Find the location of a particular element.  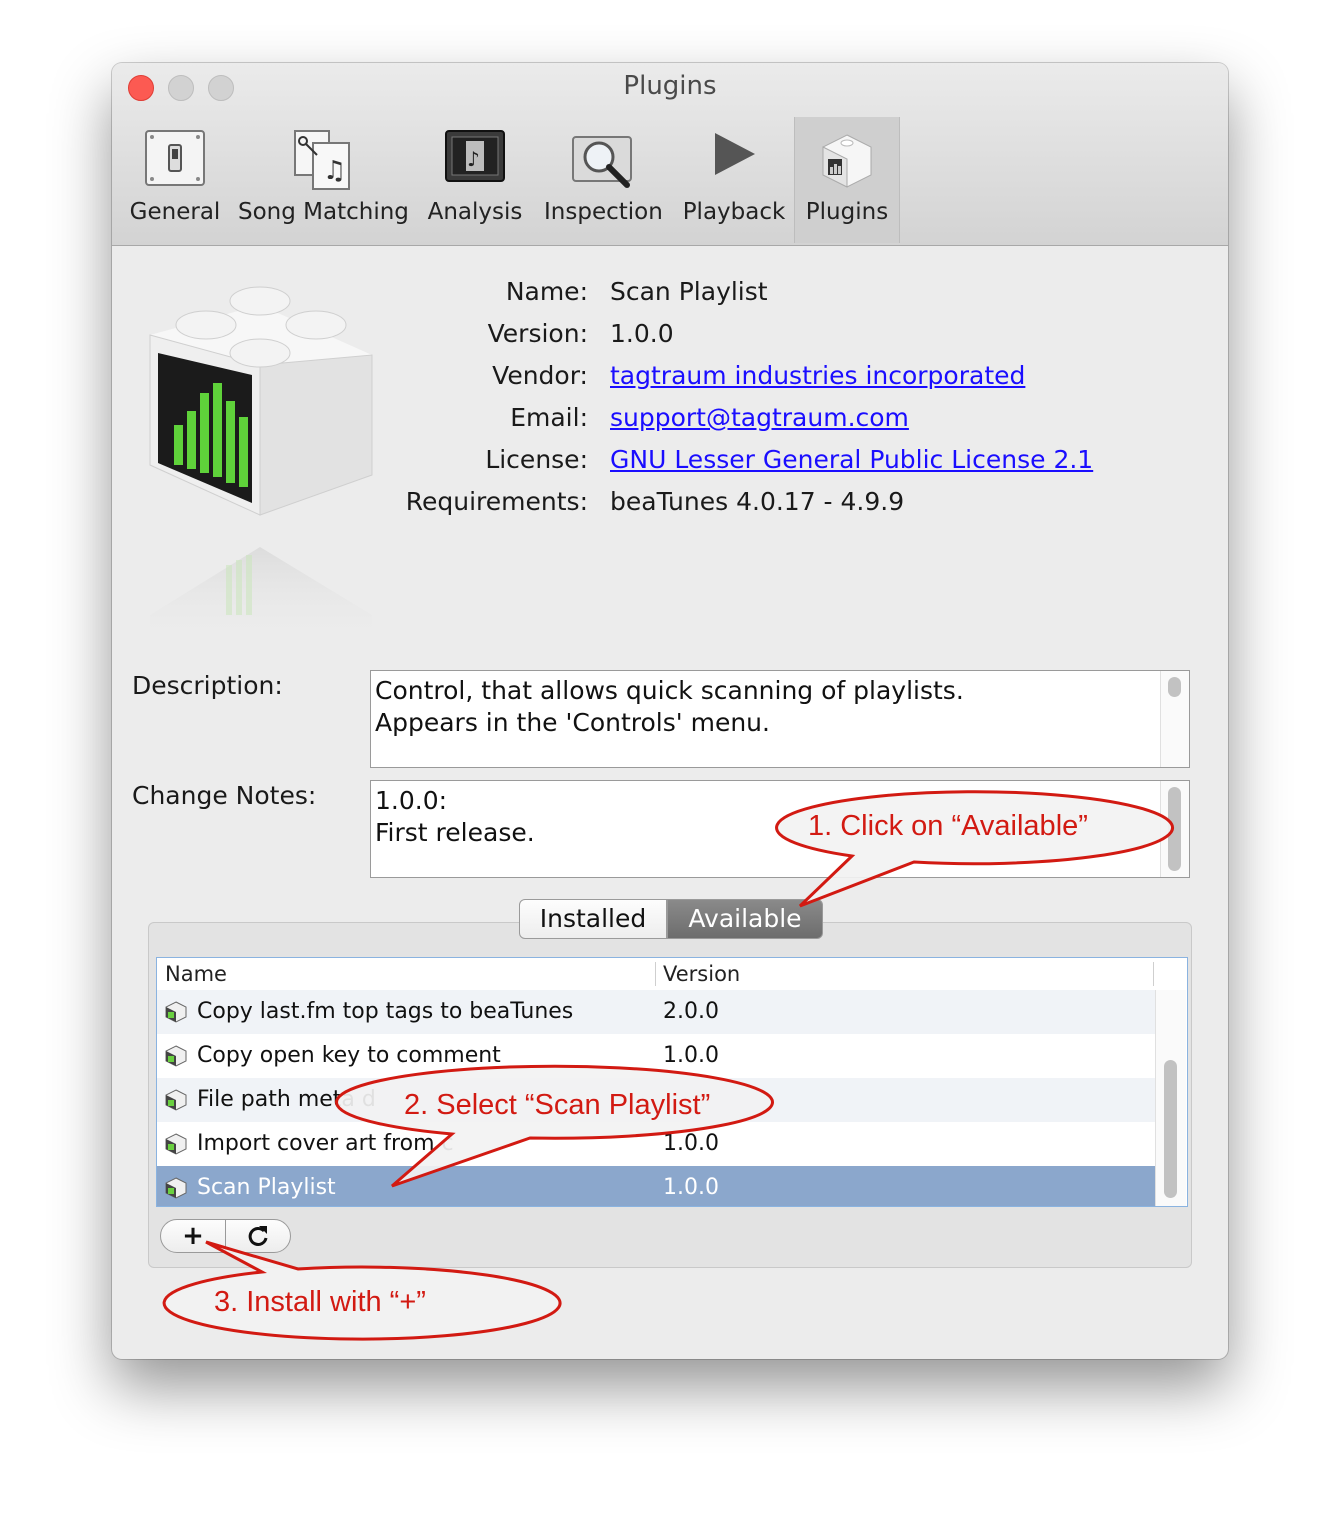

callout-step-1: 1. Click on “Available” is located at coordinates (948, 826).